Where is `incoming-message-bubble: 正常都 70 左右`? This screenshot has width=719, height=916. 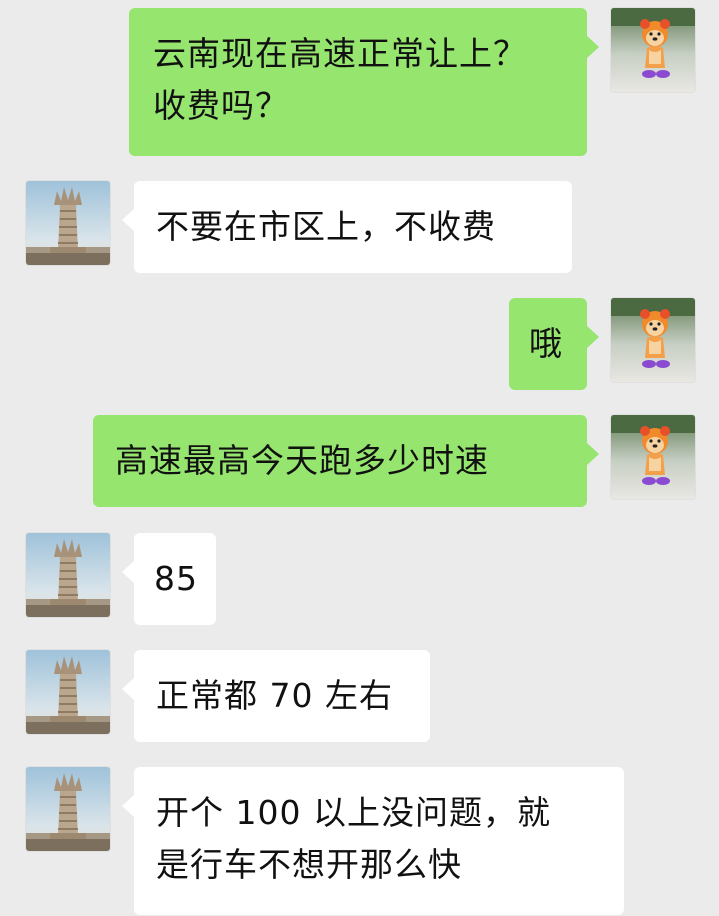 incoming-message-bubble: 正常都 70 左右 is located at coordinates (276, 696).